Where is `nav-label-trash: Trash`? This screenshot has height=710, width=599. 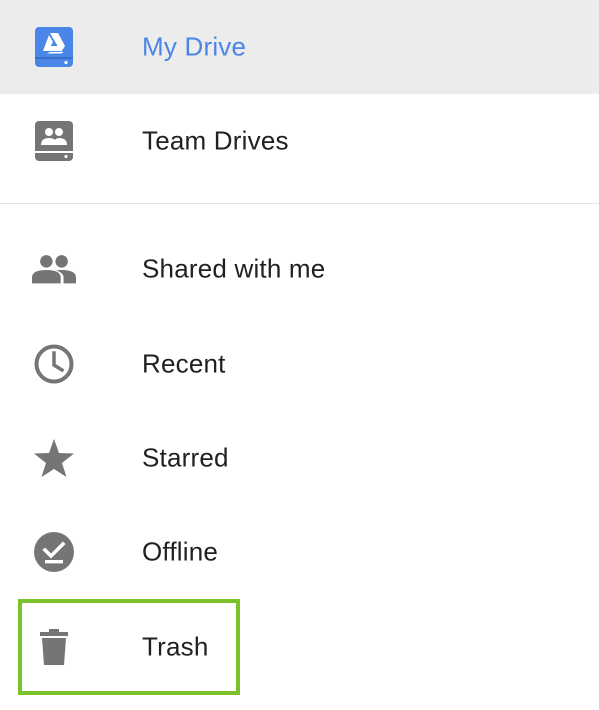
nav-label-trash: Trash is located at coordinates (175, 646).